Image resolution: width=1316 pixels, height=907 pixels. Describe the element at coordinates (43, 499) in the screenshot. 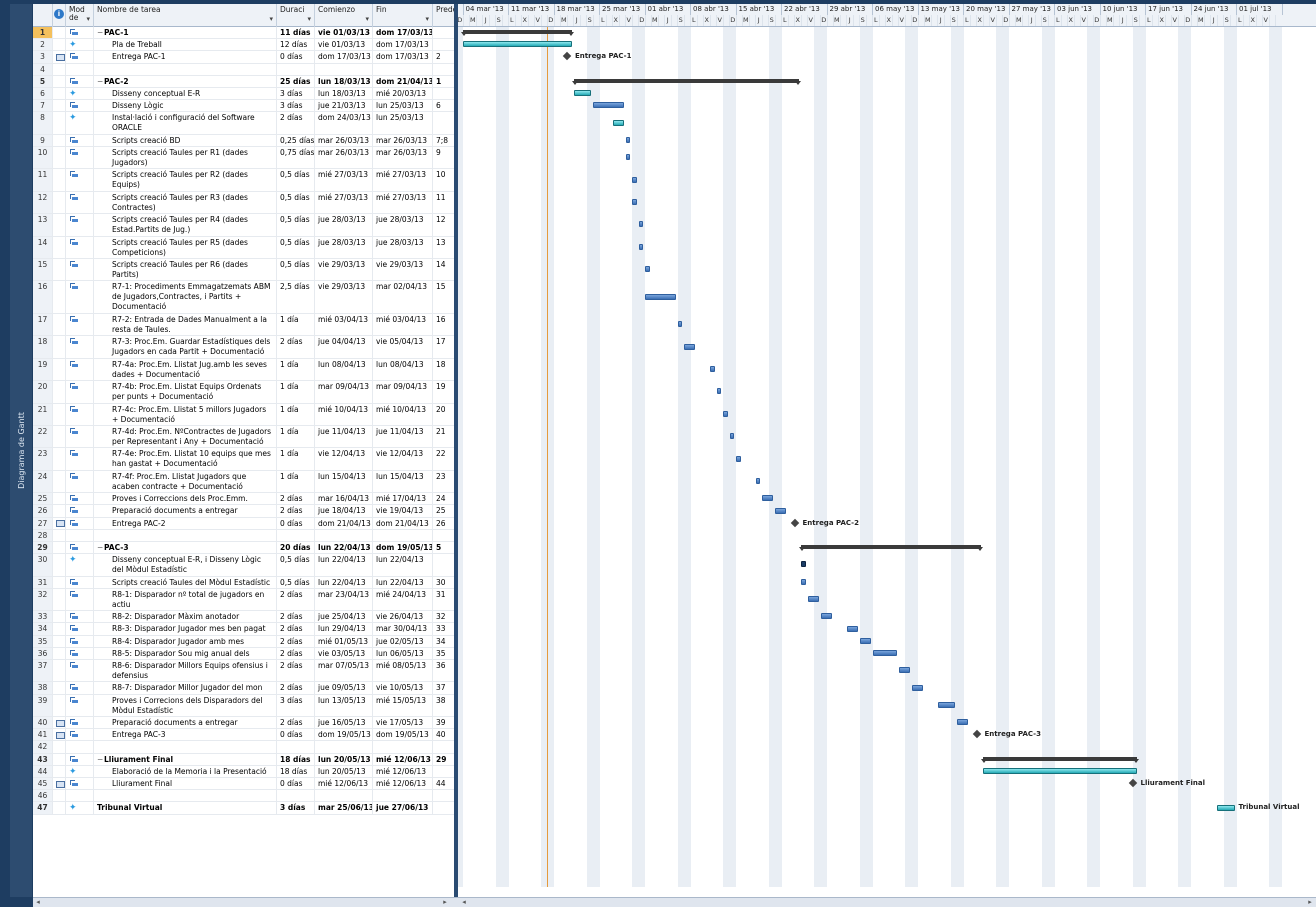

I see `row-number: 25` at that location.